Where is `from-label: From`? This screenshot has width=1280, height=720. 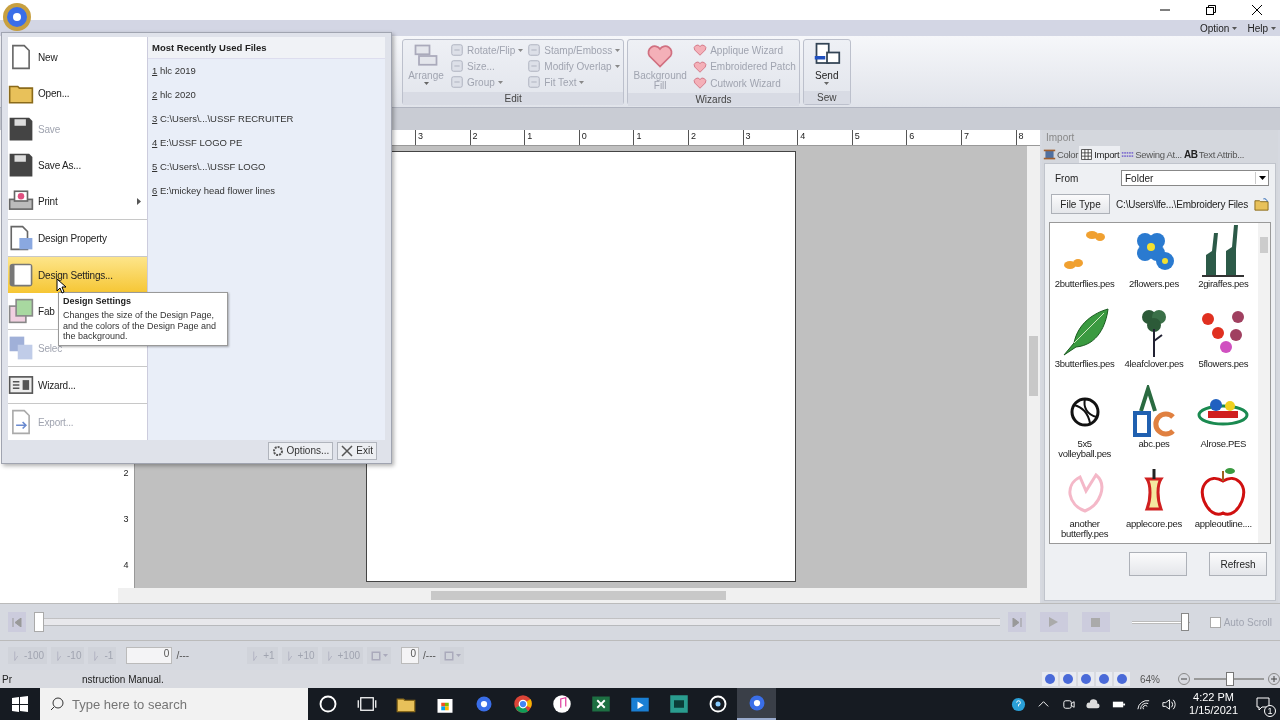 from-label: From is located at coordinates (1067, 178).